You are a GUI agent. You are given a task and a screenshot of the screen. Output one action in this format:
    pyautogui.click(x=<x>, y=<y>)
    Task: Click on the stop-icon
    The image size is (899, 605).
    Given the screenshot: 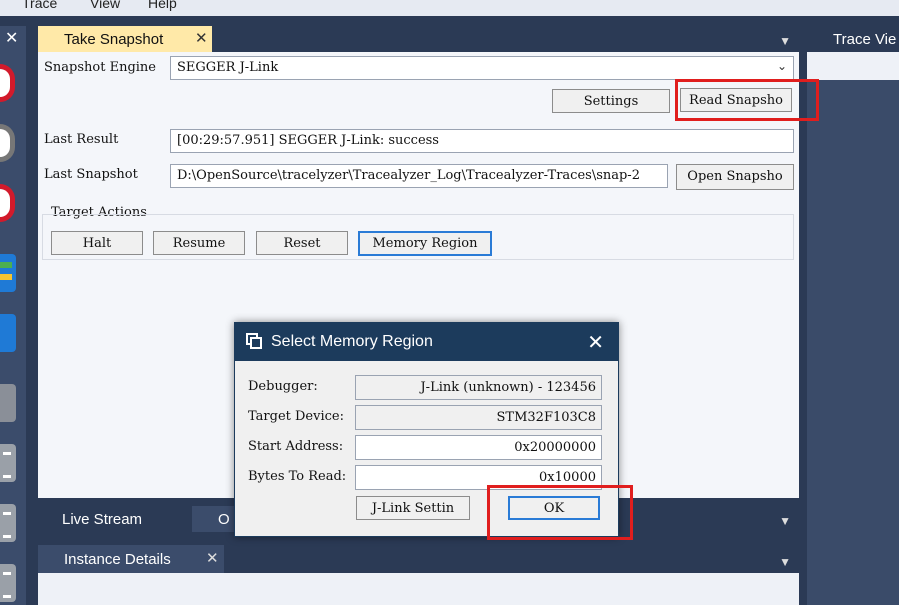 What is the action you would take?
    pyautogui.click(x=7, y=143)
    